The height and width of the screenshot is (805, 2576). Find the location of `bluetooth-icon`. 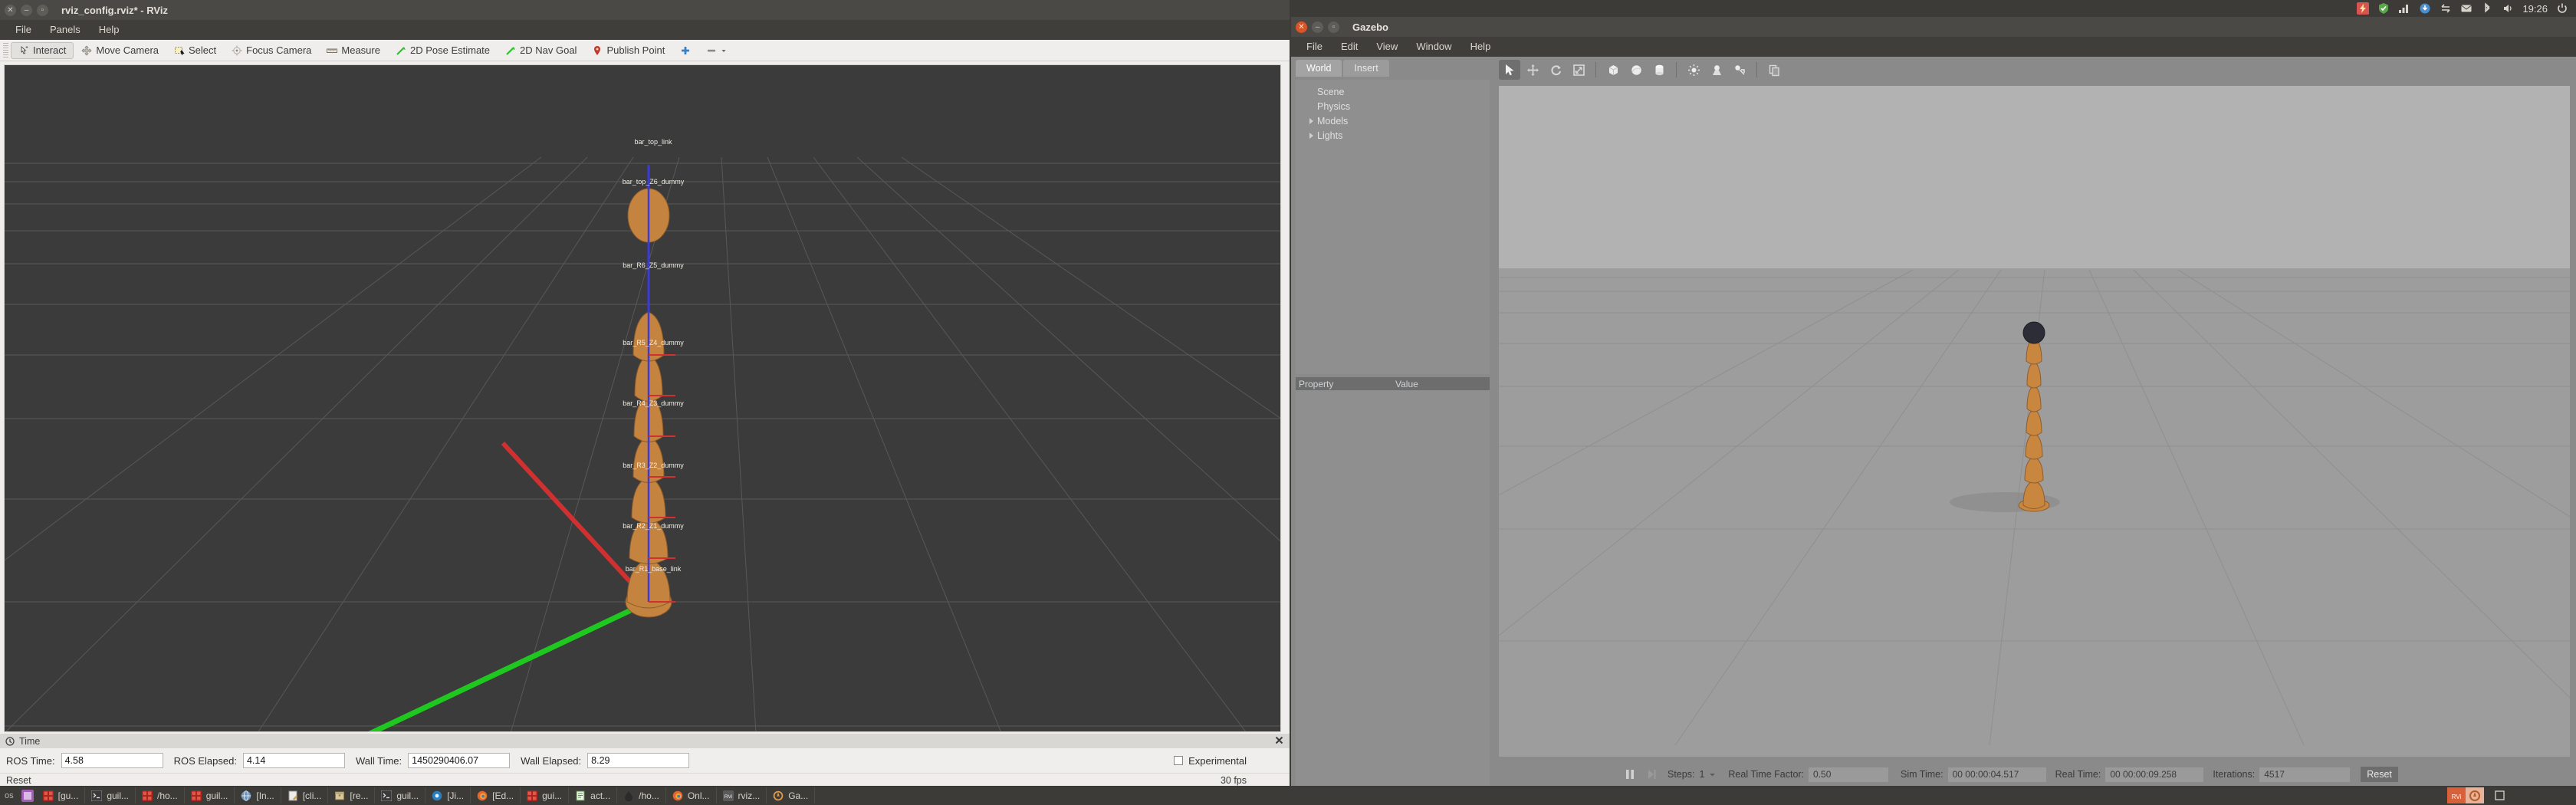

bluetooth-icon is located at coordinates (2487, 8).